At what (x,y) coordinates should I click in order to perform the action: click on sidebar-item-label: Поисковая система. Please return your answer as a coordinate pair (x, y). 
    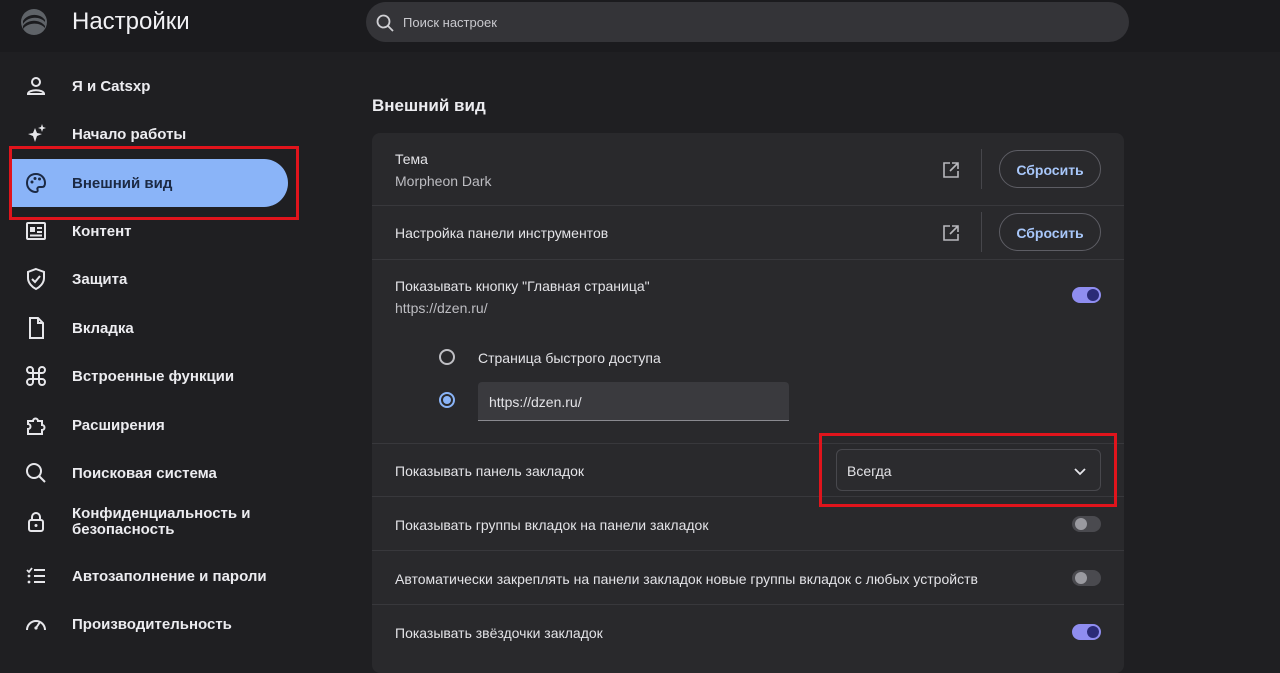
    Looking at the image, I should click on (144, 473).